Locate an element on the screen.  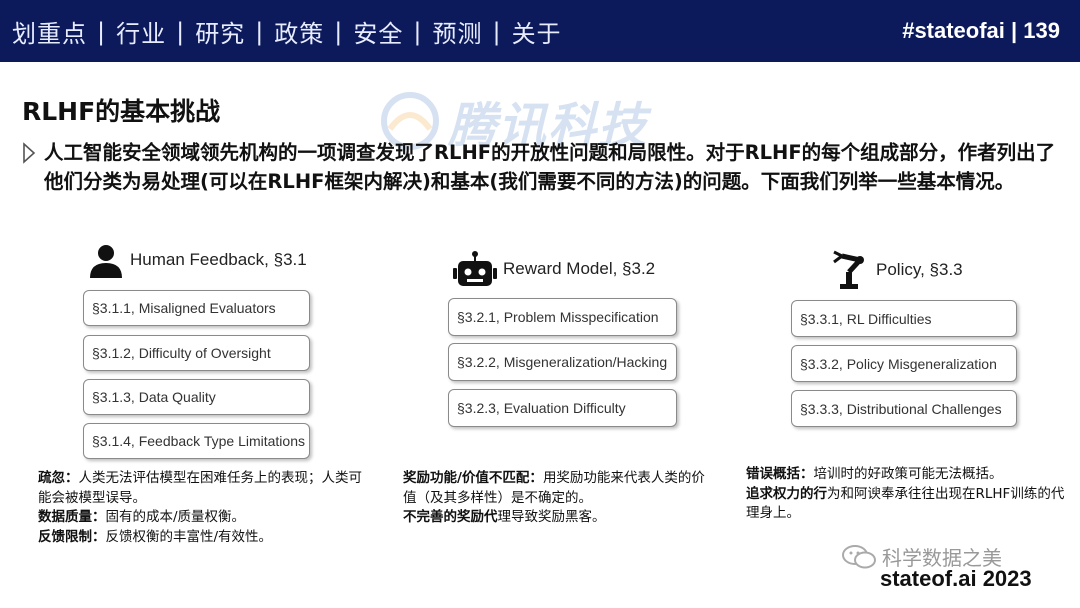
challenge-box: §3.2.1, Problem Misspecification is located at coordinates (562, 317).